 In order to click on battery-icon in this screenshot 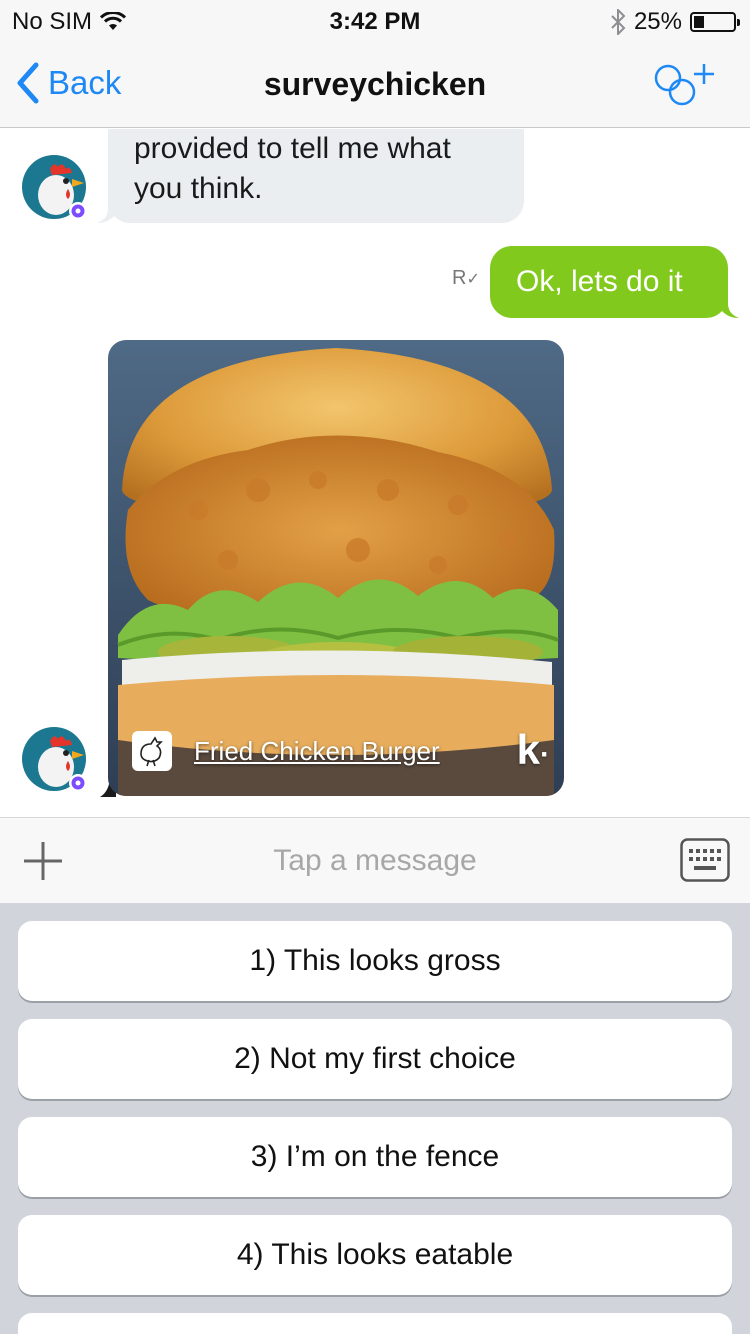, I will do `click(715, 22)`.